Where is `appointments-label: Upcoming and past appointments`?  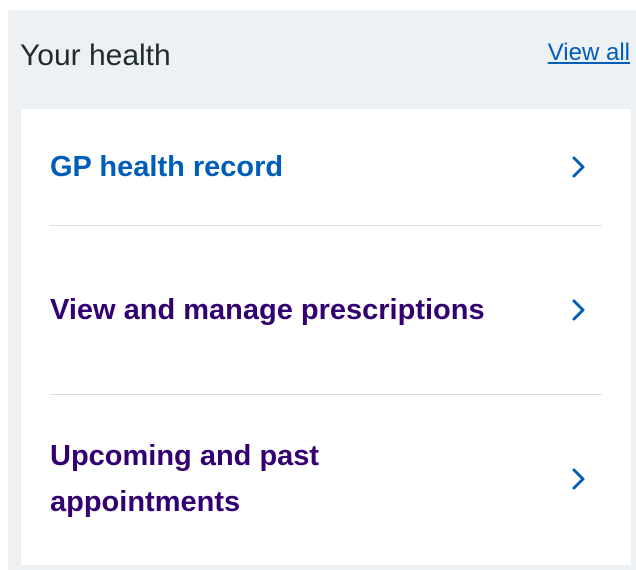
appointments-label: Upcoming and past appointments is located at coordinates (185, 479).